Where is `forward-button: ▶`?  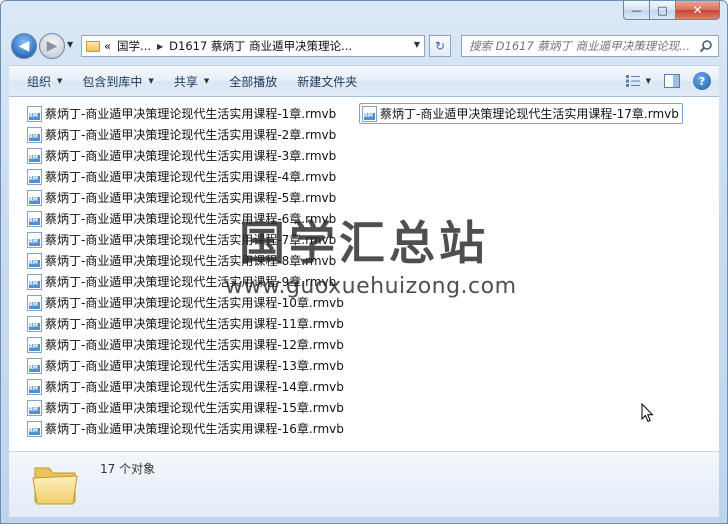
forward-button: ▶ is located at coordinates (52, 46).